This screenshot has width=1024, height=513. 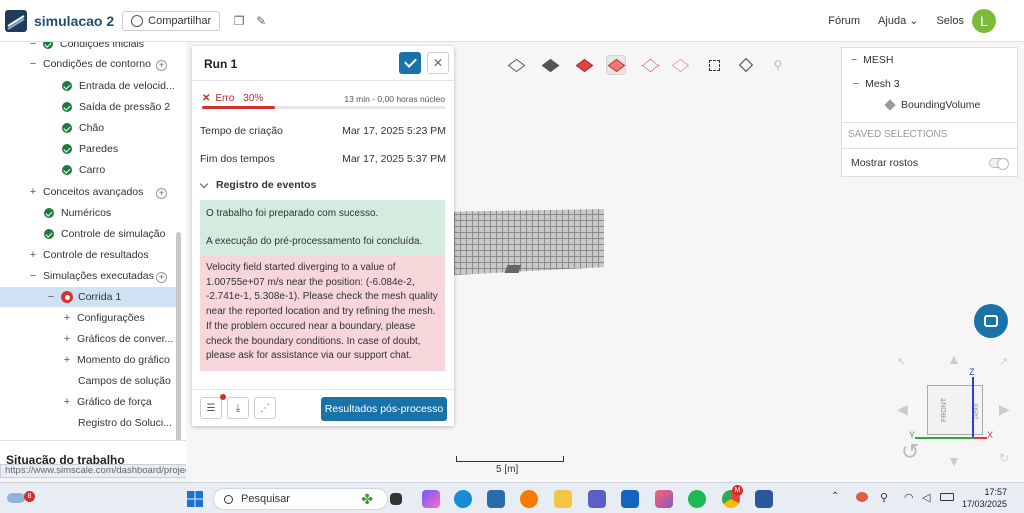 What do you see at coordinates (265, 408) in the screenshot?
I see `share-run-button: ⋰` at bounding box center [265, 408].